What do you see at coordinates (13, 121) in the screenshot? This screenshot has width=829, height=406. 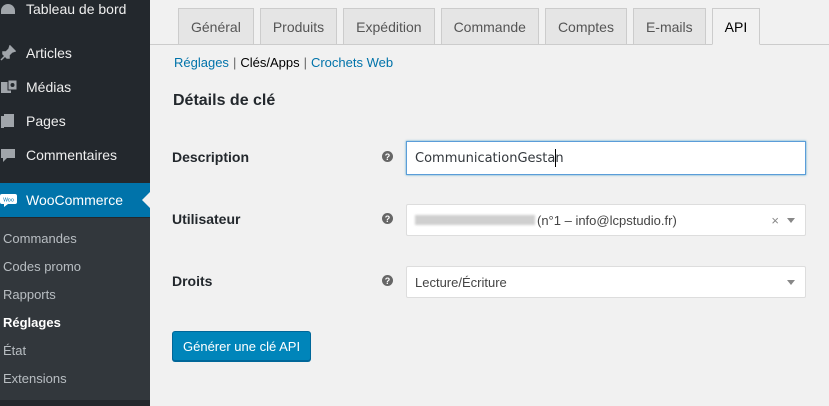 I see `pages-icon` at bounding box center [13, 121].